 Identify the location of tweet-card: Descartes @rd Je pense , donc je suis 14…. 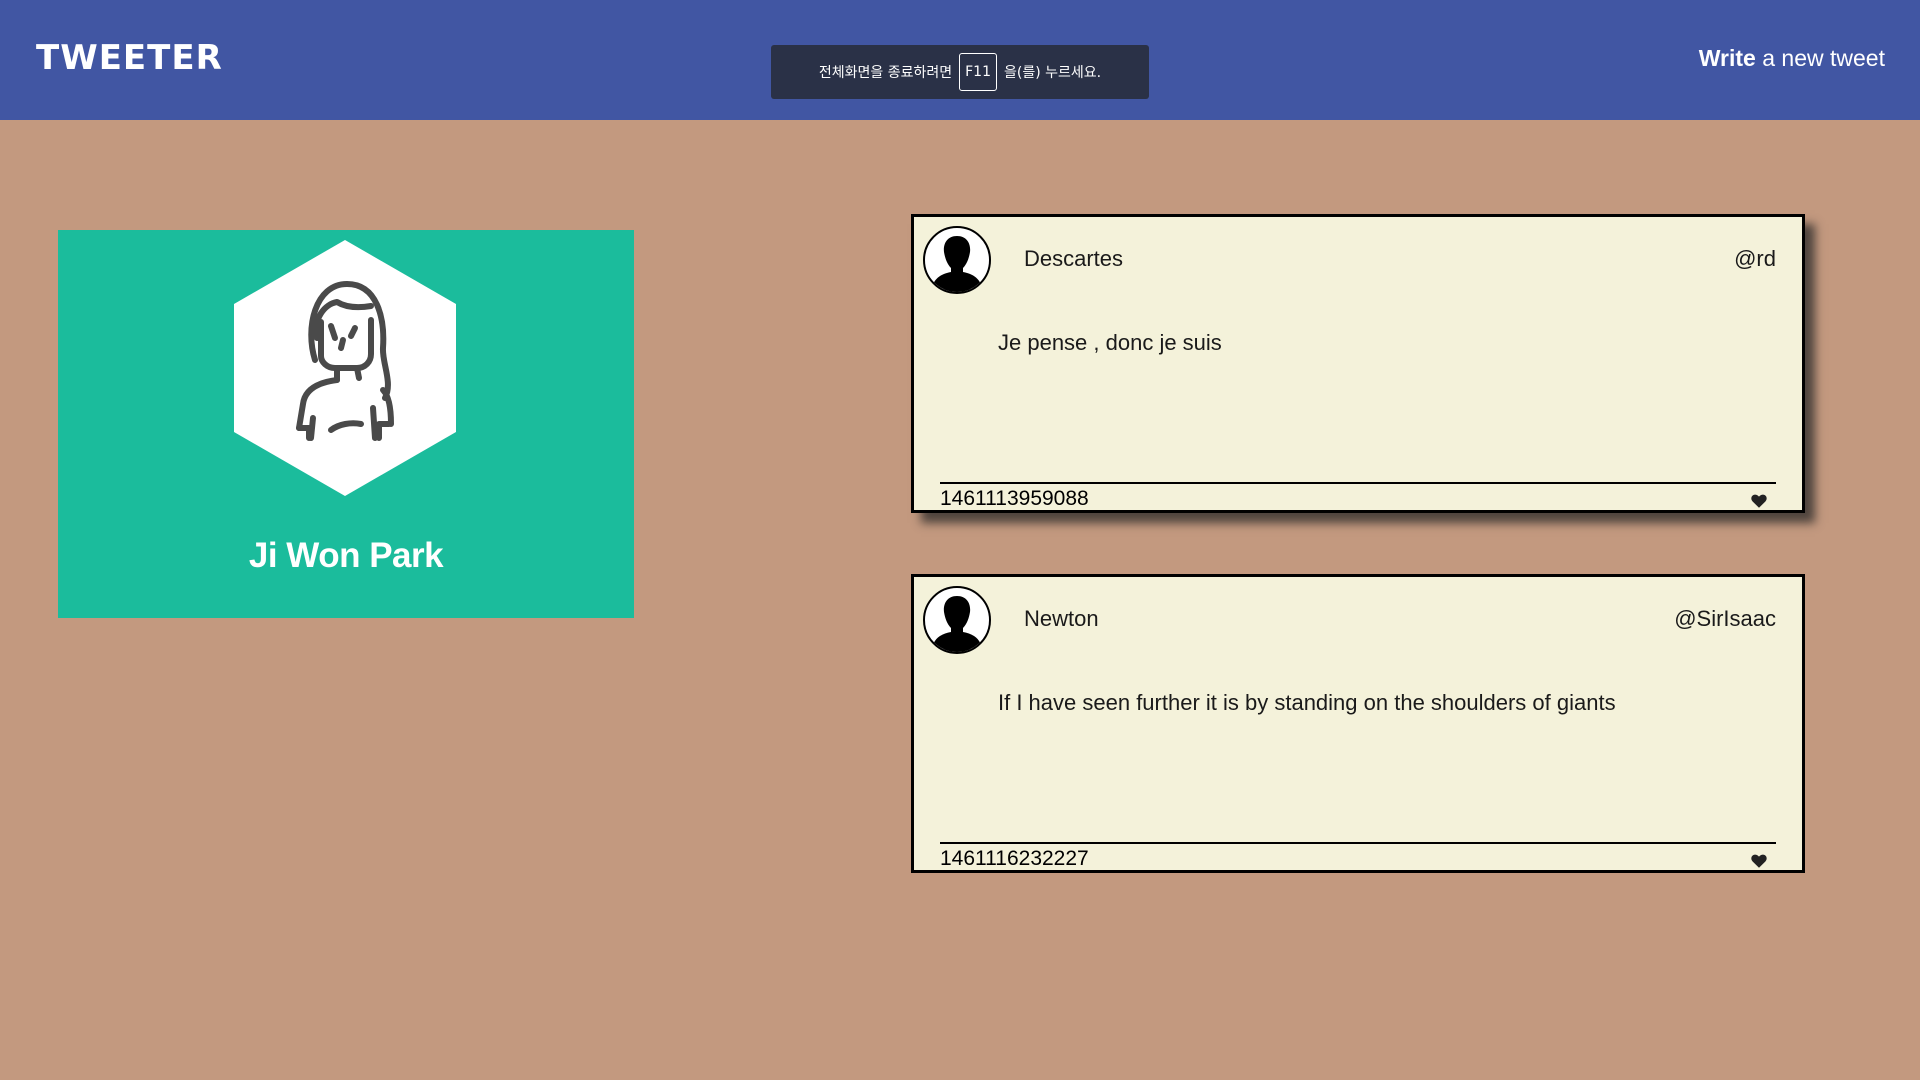
(1358, 363).